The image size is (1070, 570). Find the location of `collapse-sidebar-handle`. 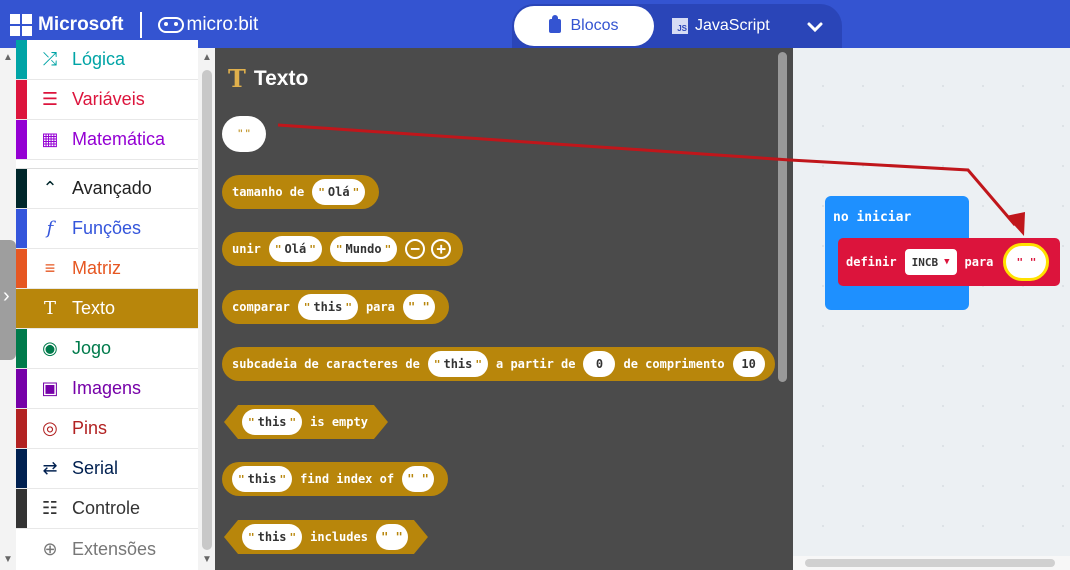

collapse-sidebar-handle is located at coordinates (8, 300).